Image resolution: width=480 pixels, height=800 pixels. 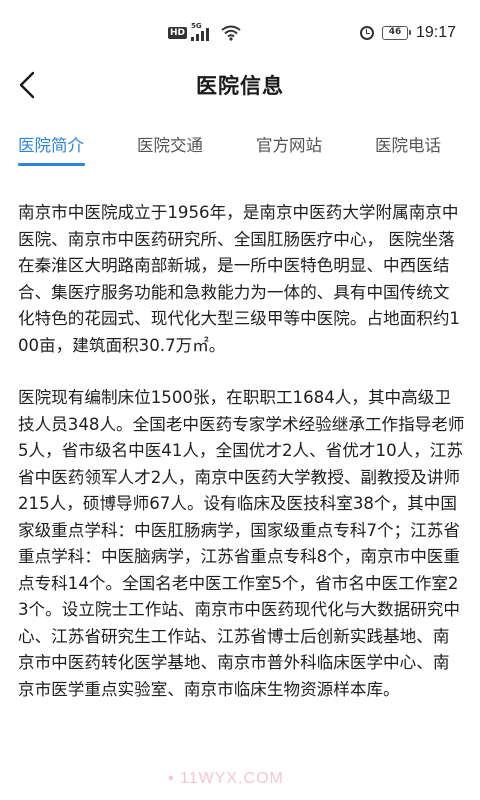 What do you see at coordinates (396, 33) in the screenshot?
I see `battery-icon: 46` at bounding box center [396, 33].